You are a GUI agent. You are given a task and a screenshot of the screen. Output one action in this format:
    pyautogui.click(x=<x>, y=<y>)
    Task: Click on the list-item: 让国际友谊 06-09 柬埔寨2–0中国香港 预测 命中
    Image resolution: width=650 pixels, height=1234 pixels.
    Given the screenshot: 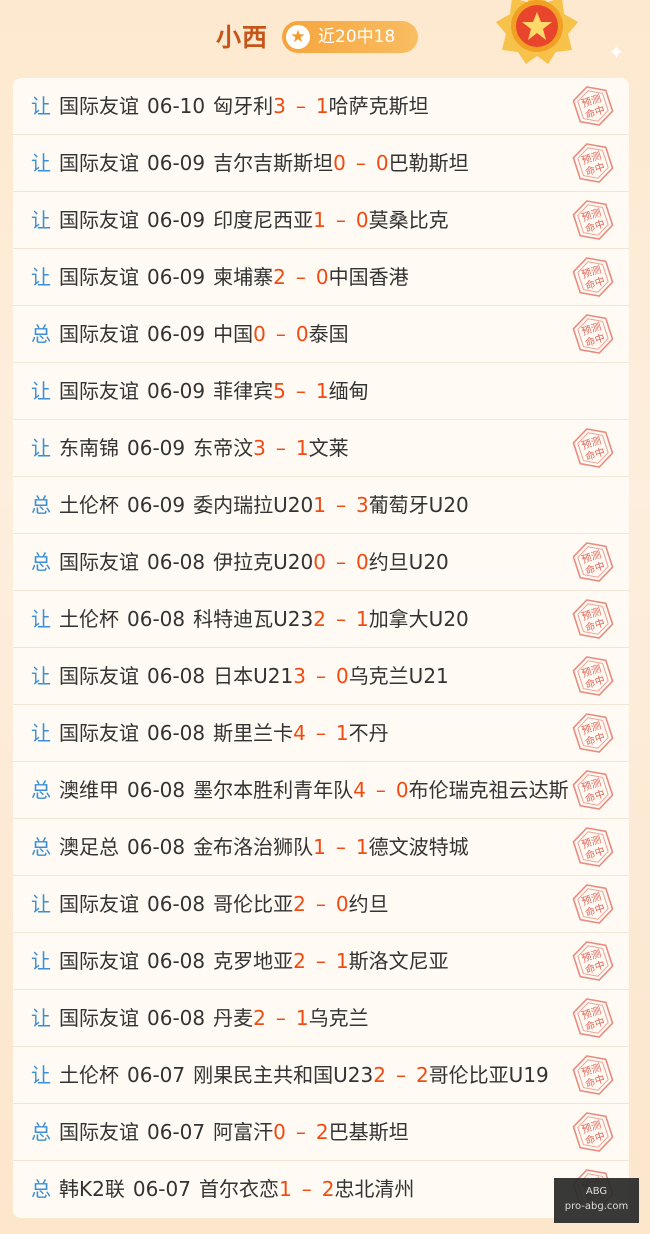 What is the action you would take?
    pyautogui.click(x=321, y=277)
    